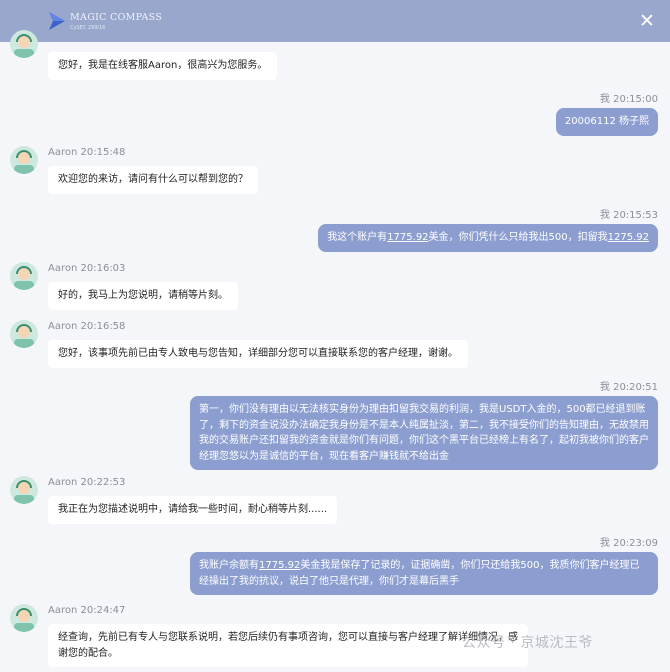  I want to click on close-button: ✕, so click(647, 21).